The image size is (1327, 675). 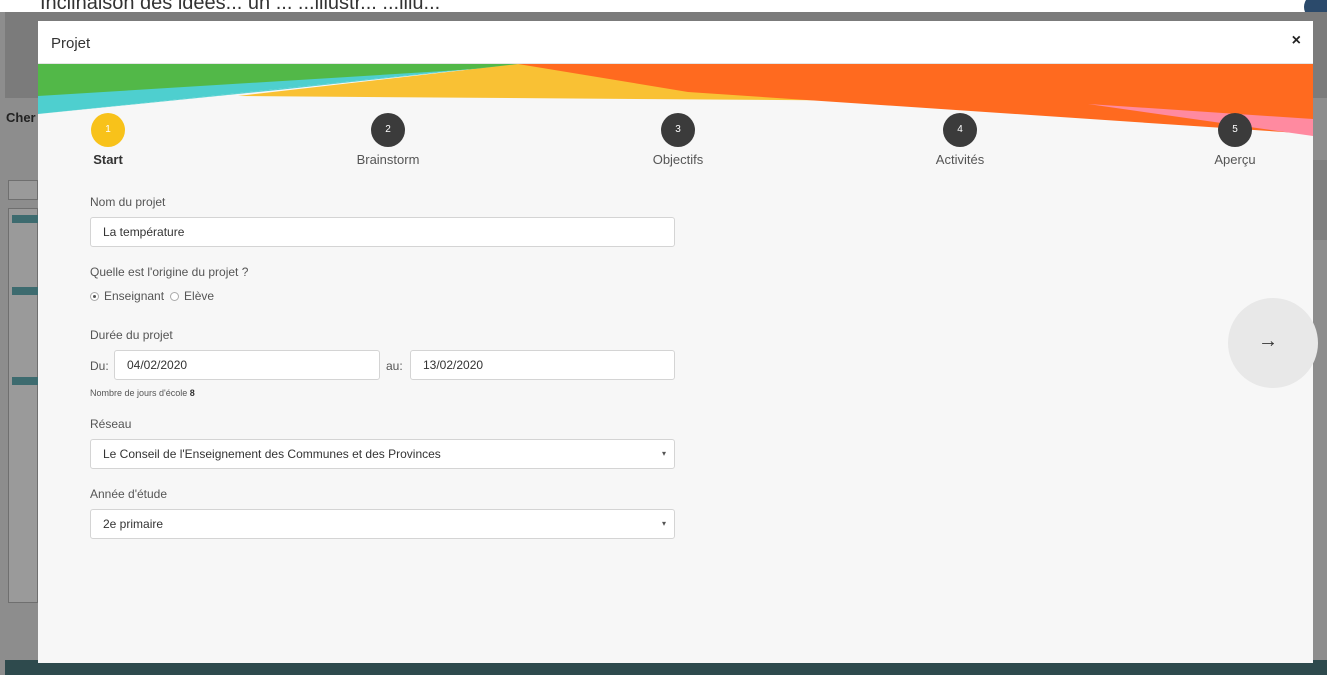 What do you see at coordinates (394, 366) in the screenshot?
I see `to-label: au:` at bounding box center [394, 366].